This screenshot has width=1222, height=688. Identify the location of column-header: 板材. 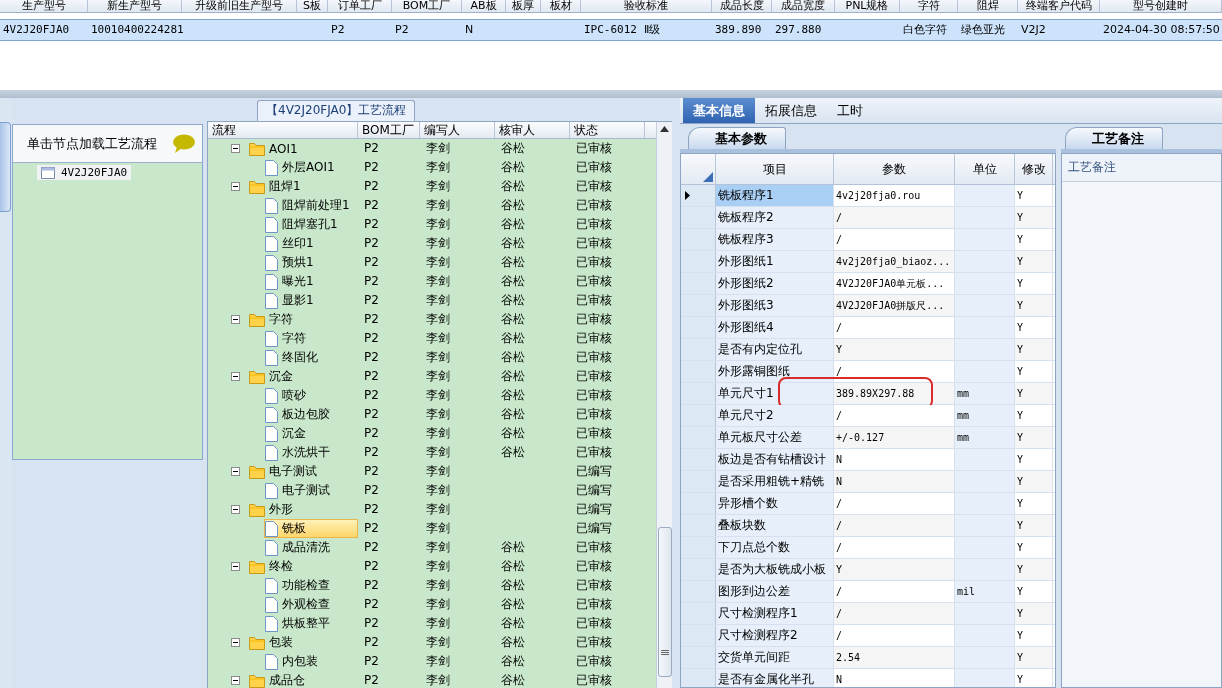
(561, 6).